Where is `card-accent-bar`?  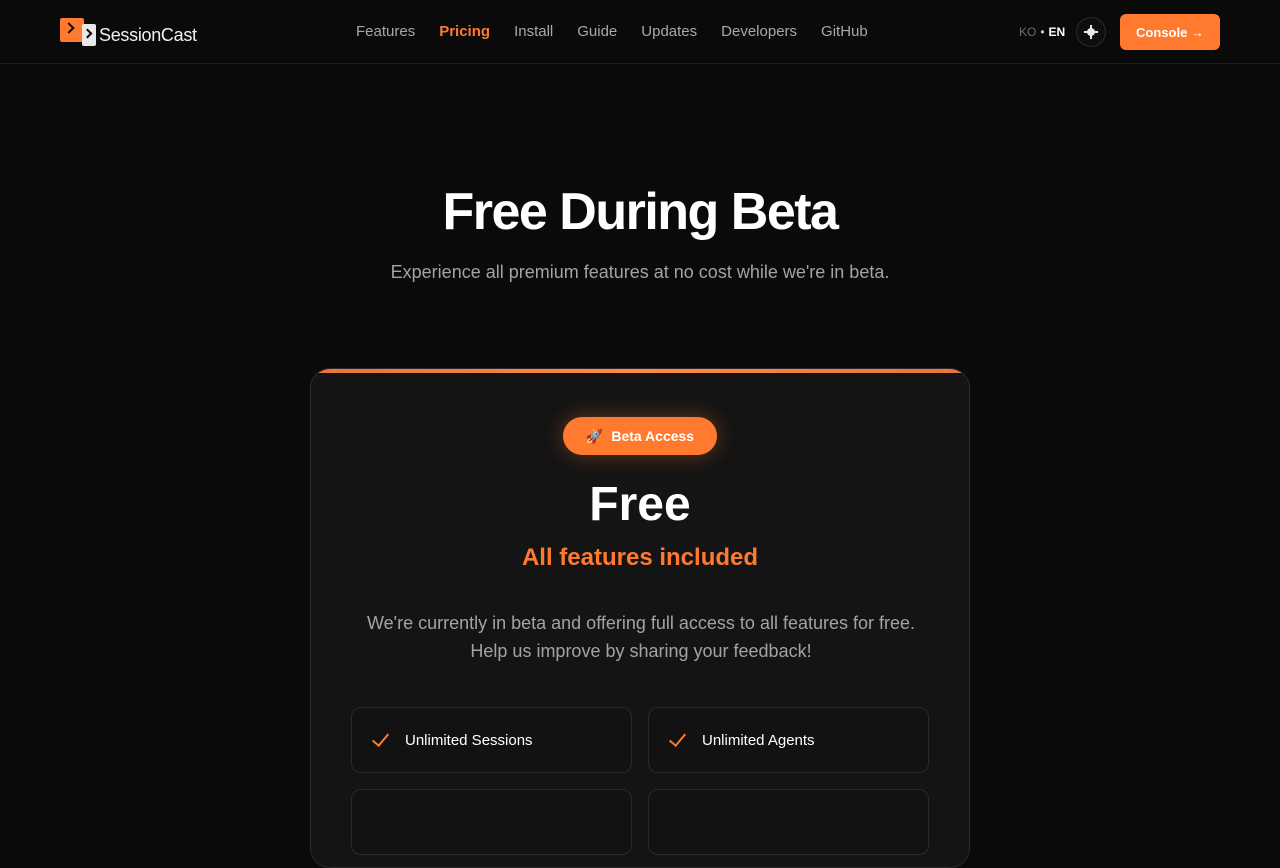
card-accent-bar is located at coordinates (640, 371).